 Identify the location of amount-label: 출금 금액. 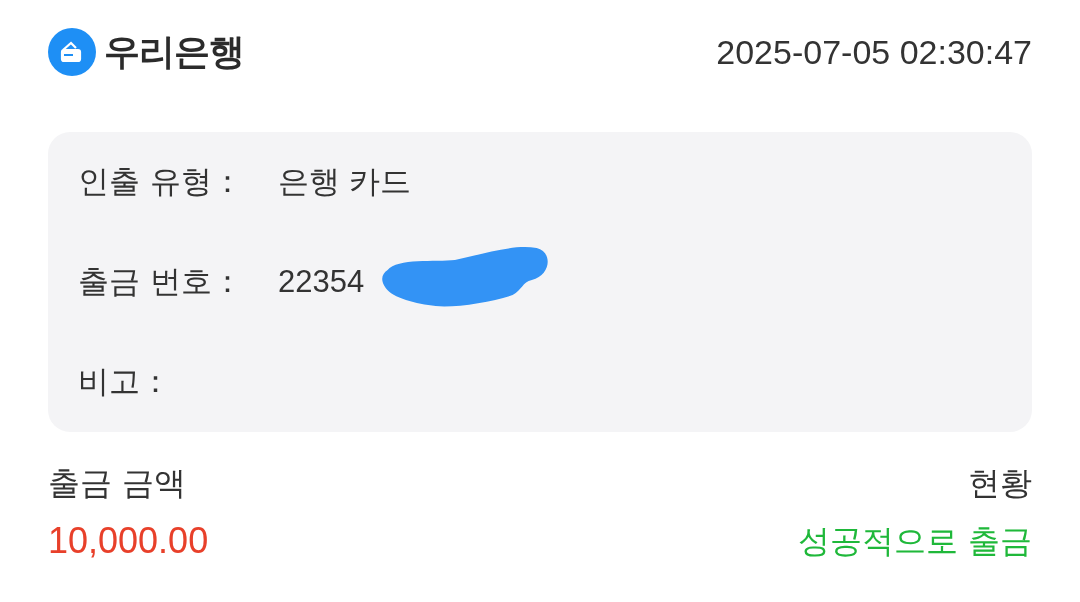
(118, 483).